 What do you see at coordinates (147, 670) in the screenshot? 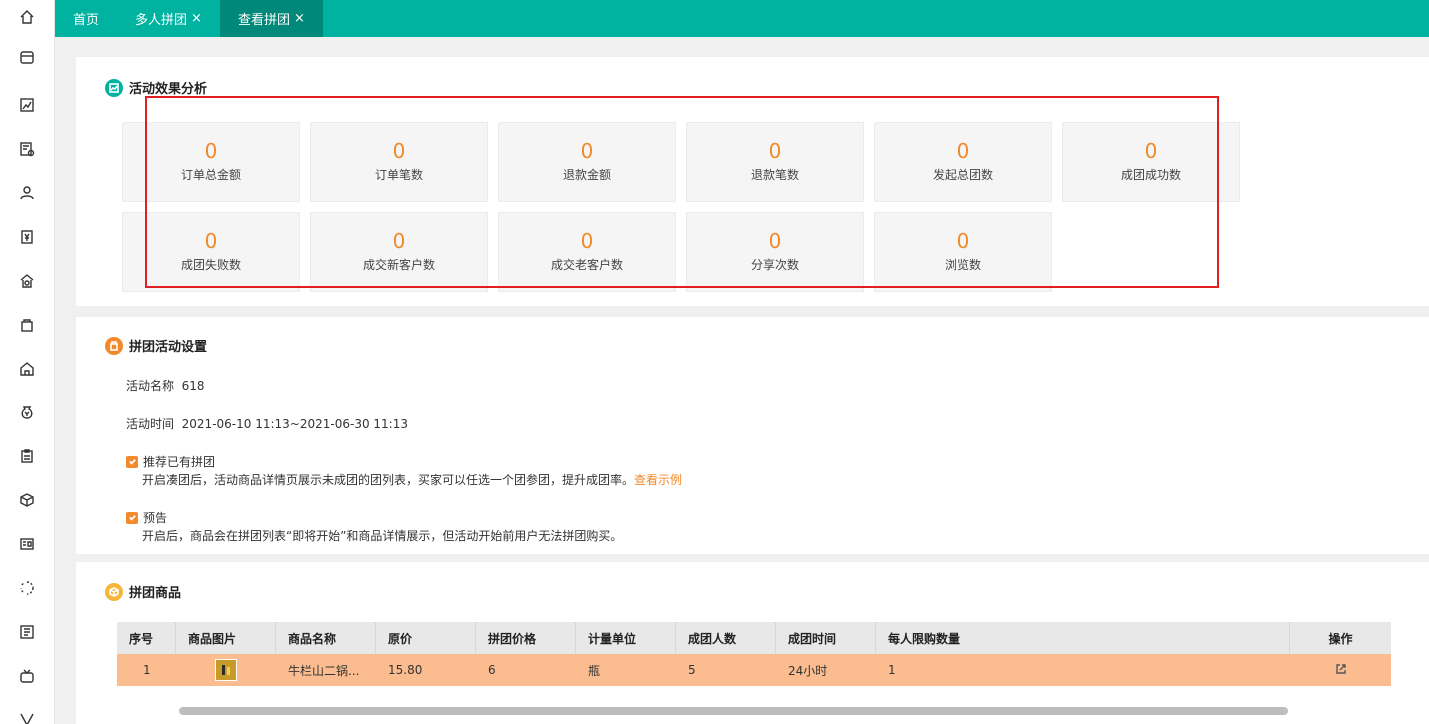
I see `cell-index: 1` at bounding box center [147, 670].